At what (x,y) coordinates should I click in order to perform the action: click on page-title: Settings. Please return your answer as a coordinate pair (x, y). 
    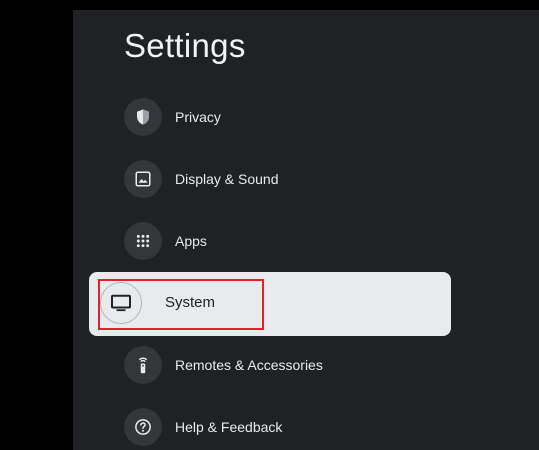
    Looking at the image, I should click on (185, 45).